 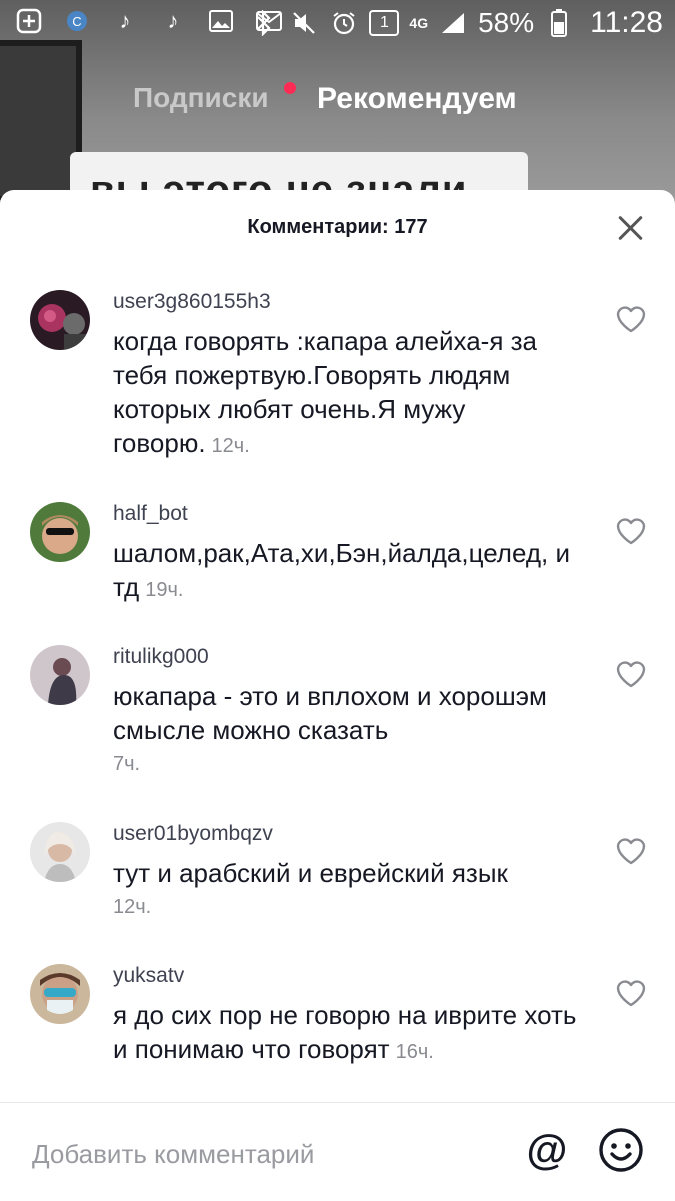 What do you see at coordinates (559, 23) in the screenshot?
I see `battery-icon` at bounding box center [559, 23].